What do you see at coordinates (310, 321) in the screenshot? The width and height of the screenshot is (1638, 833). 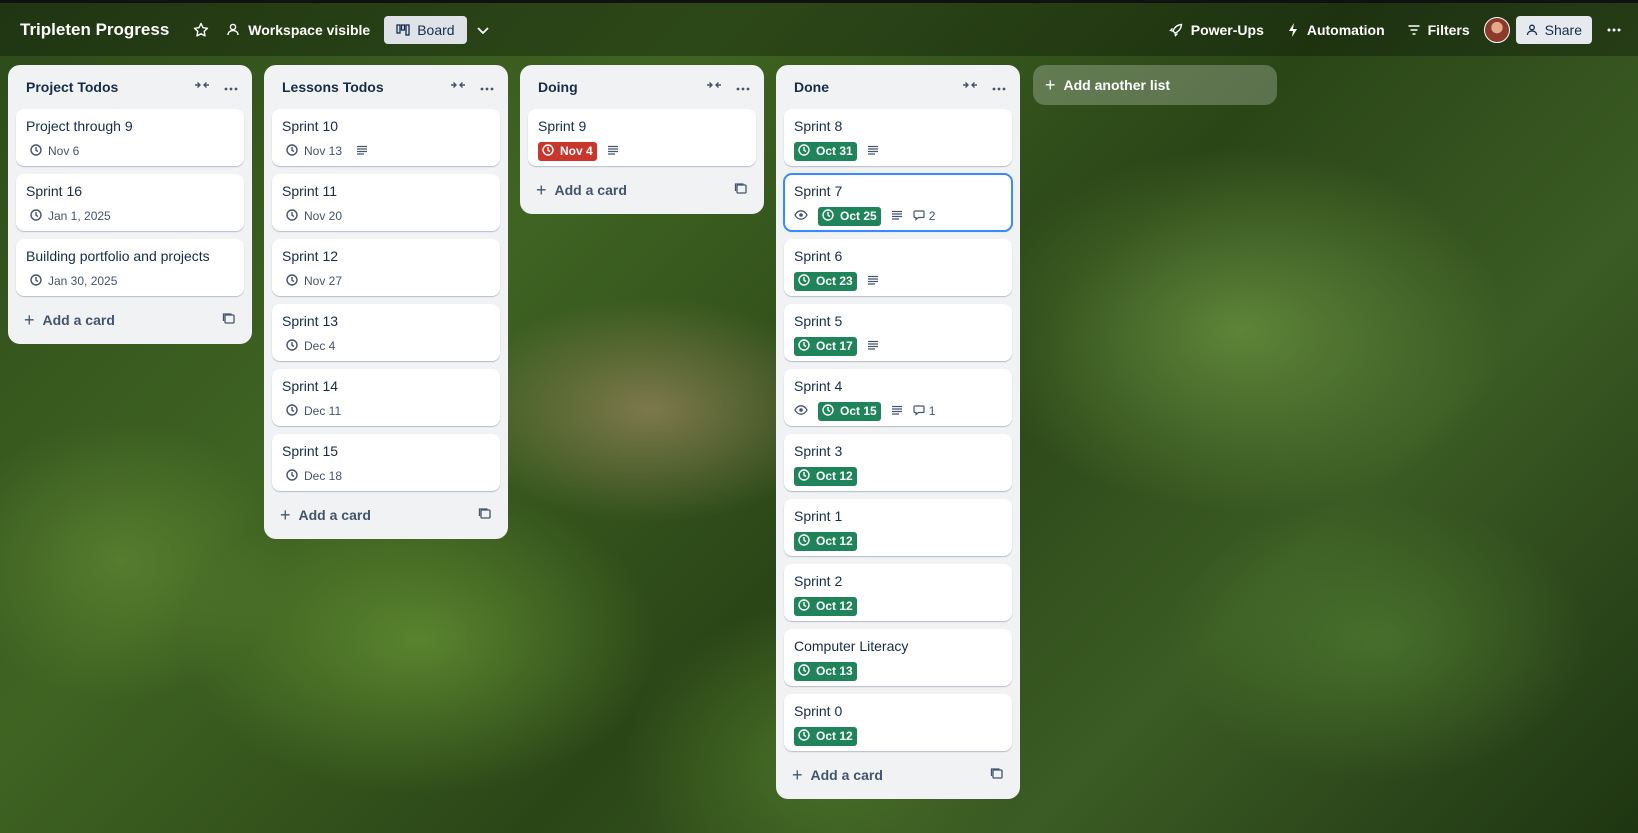 I see `card-title: Sprint 13` at bounding box center [310, 321].